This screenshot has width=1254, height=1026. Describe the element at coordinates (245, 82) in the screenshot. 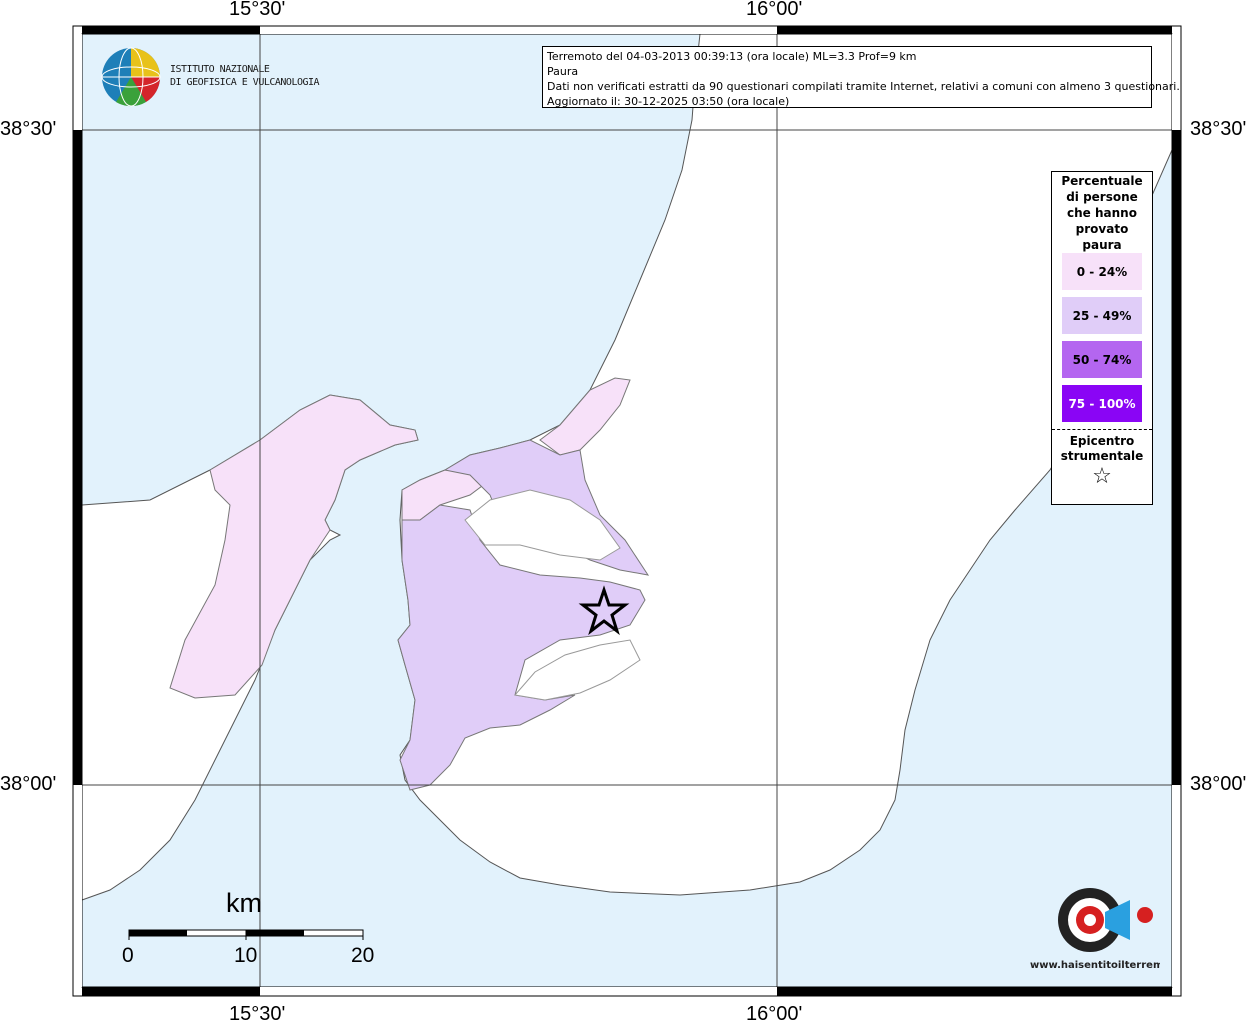

I see `logo-line-2: DI GEOFISICA E VULCANOLOGIA` at that location.